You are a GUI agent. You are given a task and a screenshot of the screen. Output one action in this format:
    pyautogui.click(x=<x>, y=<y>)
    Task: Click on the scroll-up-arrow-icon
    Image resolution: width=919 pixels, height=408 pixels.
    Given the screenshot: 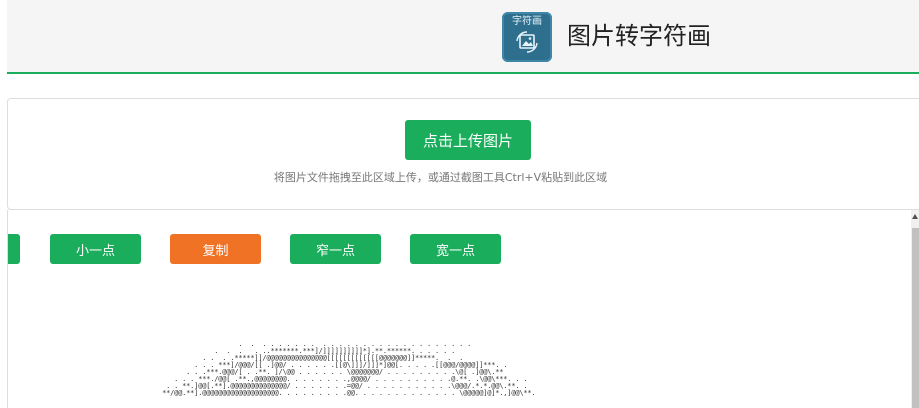 What is the action you would take?
    pyautogui.click(x=915, y=216)
    